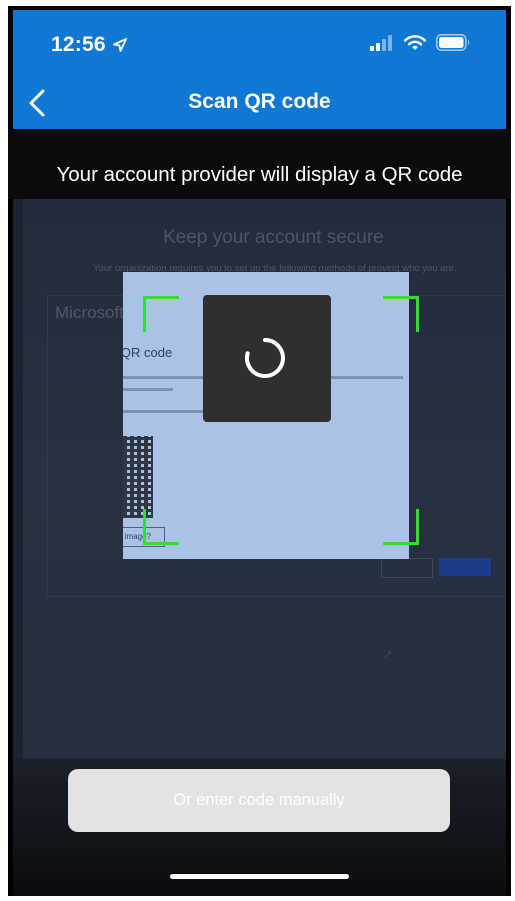 The height and width of the screenshot is (901, 515). I want to click on cellular-signal-icon, so click(381, 42).